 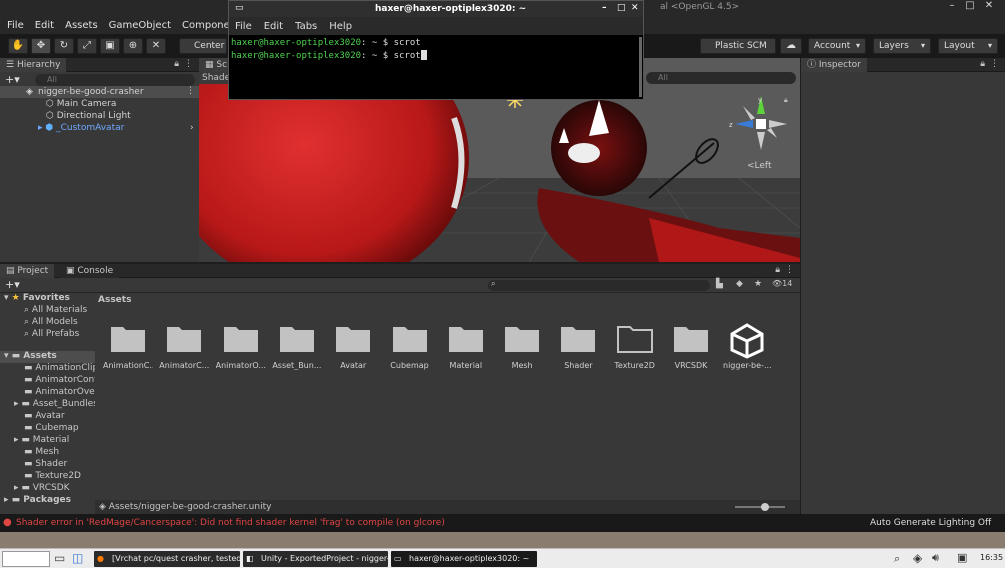 What do you see at coordinates (81, 128) in the screenshot?
I see `hierarchy-item-custom-avatar: ▸ ⬢ _CustomAvatar` at bounding box center [81, 128].